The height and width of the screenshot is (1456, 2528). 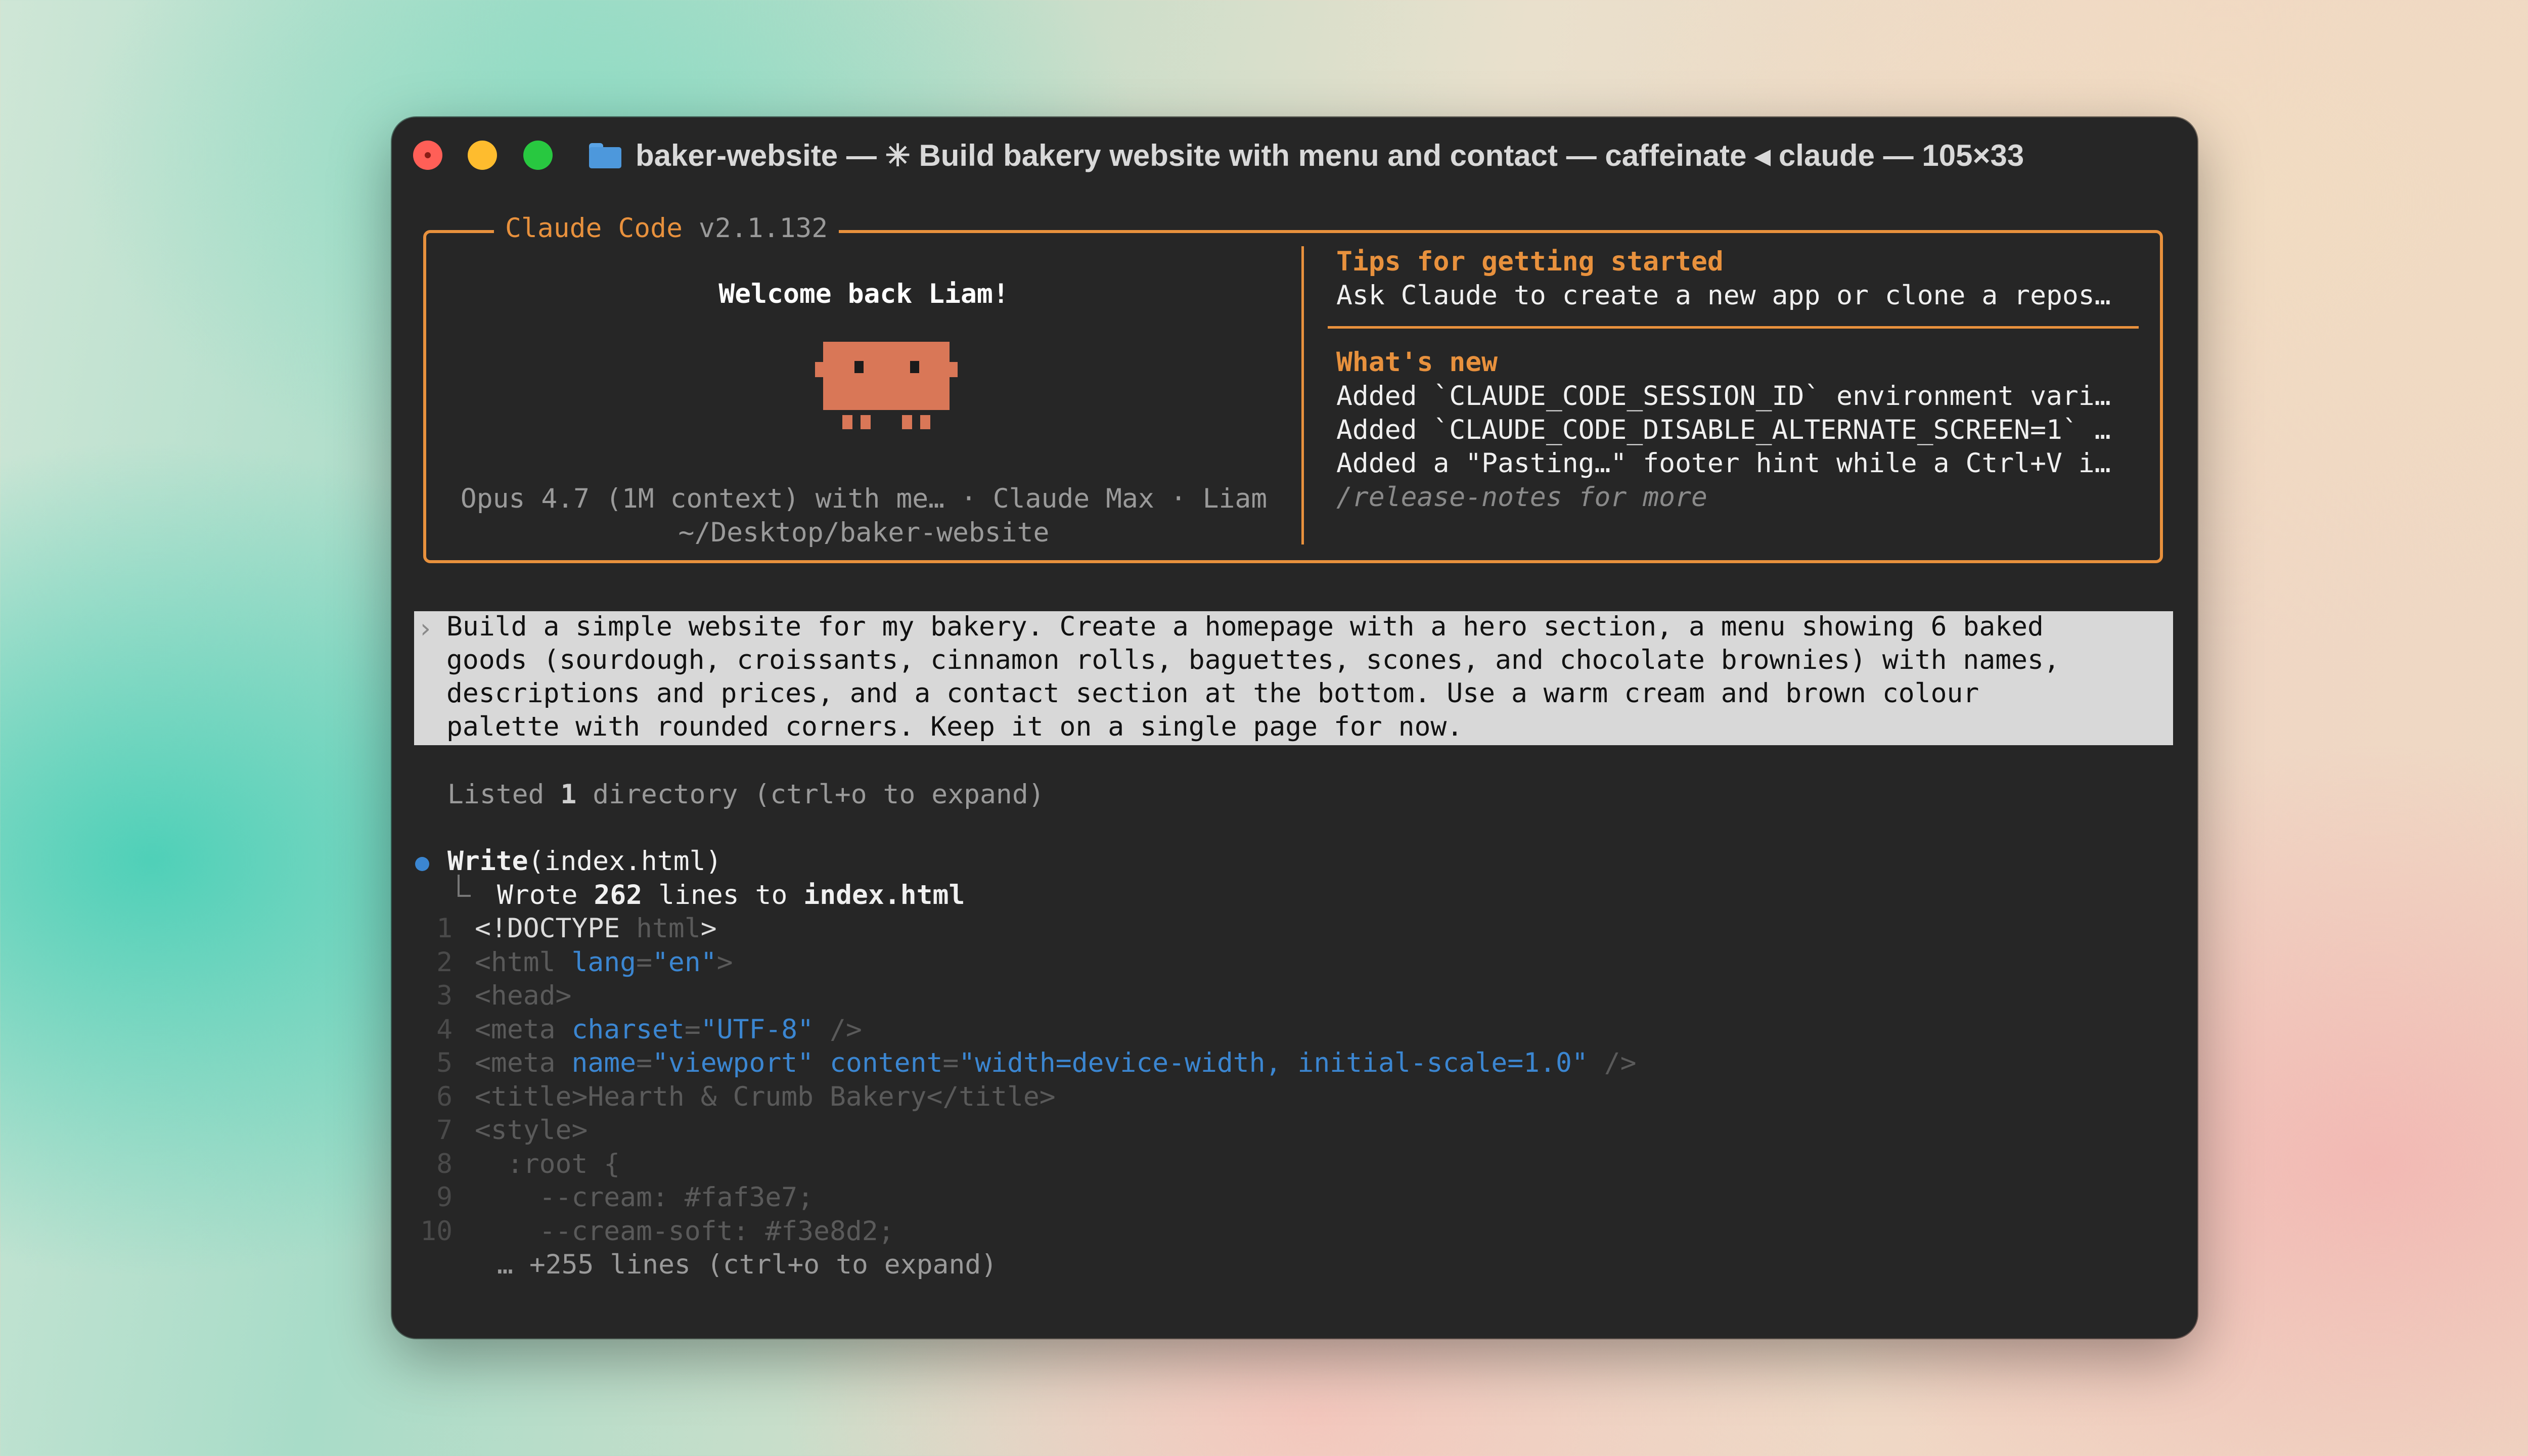 I want to click on code-token: "width=device-width, initial-scale=1.0", so click(x=1274, y=1063).